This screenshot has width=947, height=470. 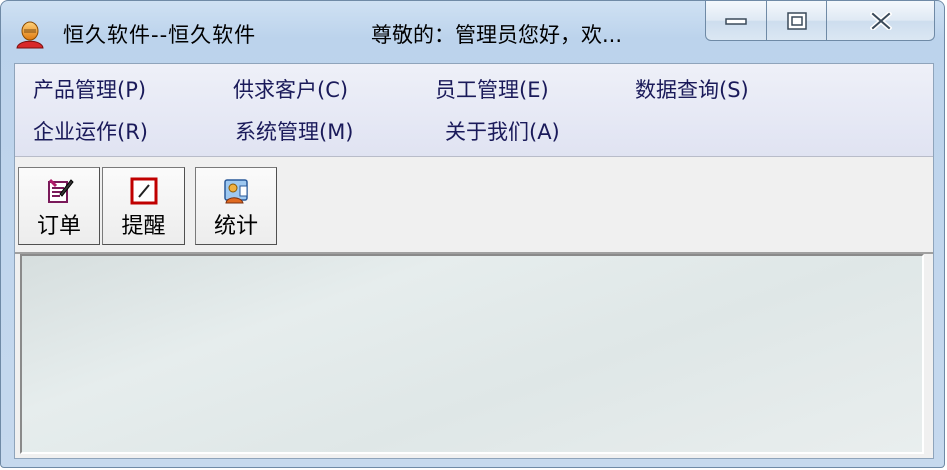 I want to click on minimize-icon, so click(x=736, y=21).